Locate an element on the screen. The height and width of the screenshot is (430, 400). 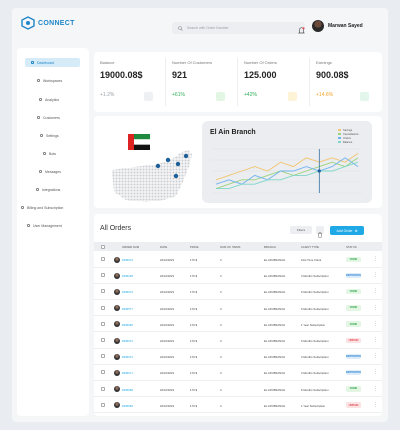
sidebar-item-user-management: User Management is located at coordinates (44, 225).